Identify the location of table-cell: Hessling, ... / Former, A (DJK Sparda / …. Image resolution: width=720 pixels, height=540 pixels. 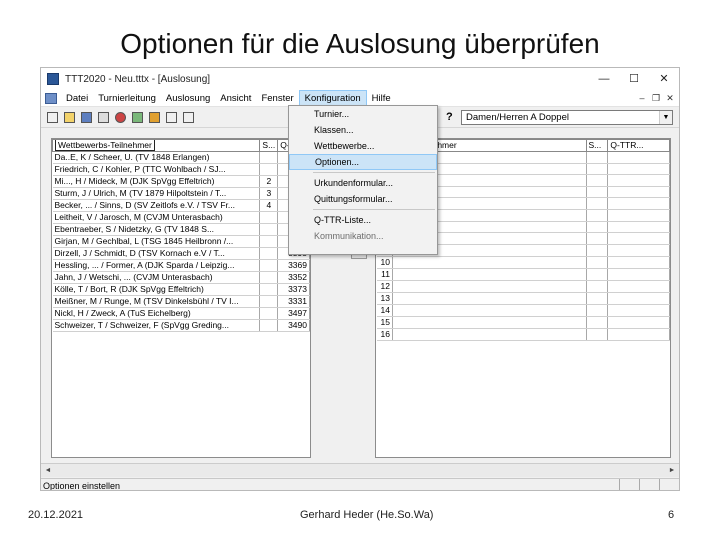
(156, 265).